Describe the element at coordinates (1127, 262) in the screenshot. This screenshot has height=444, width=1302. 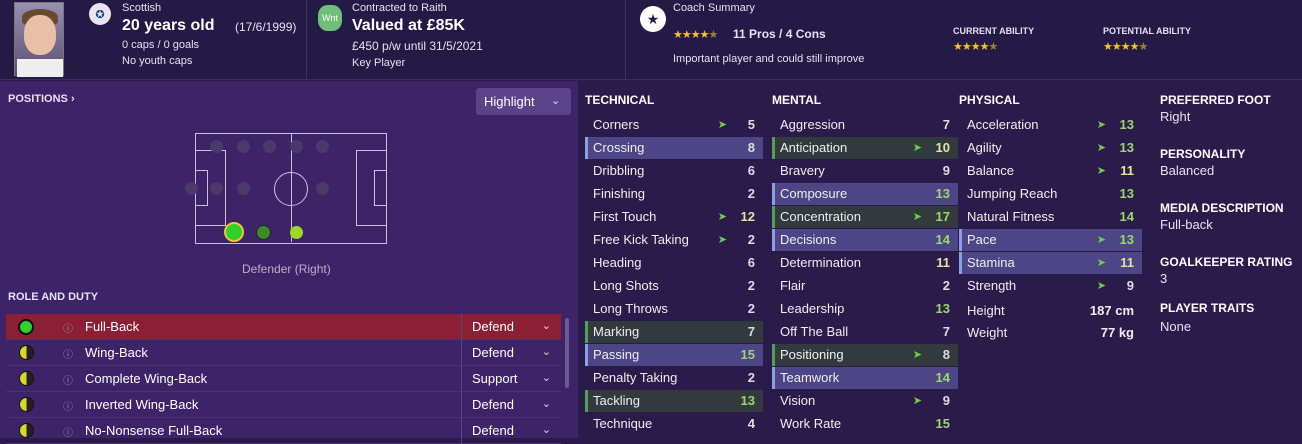
I see `attribute-value: 11` at that location.